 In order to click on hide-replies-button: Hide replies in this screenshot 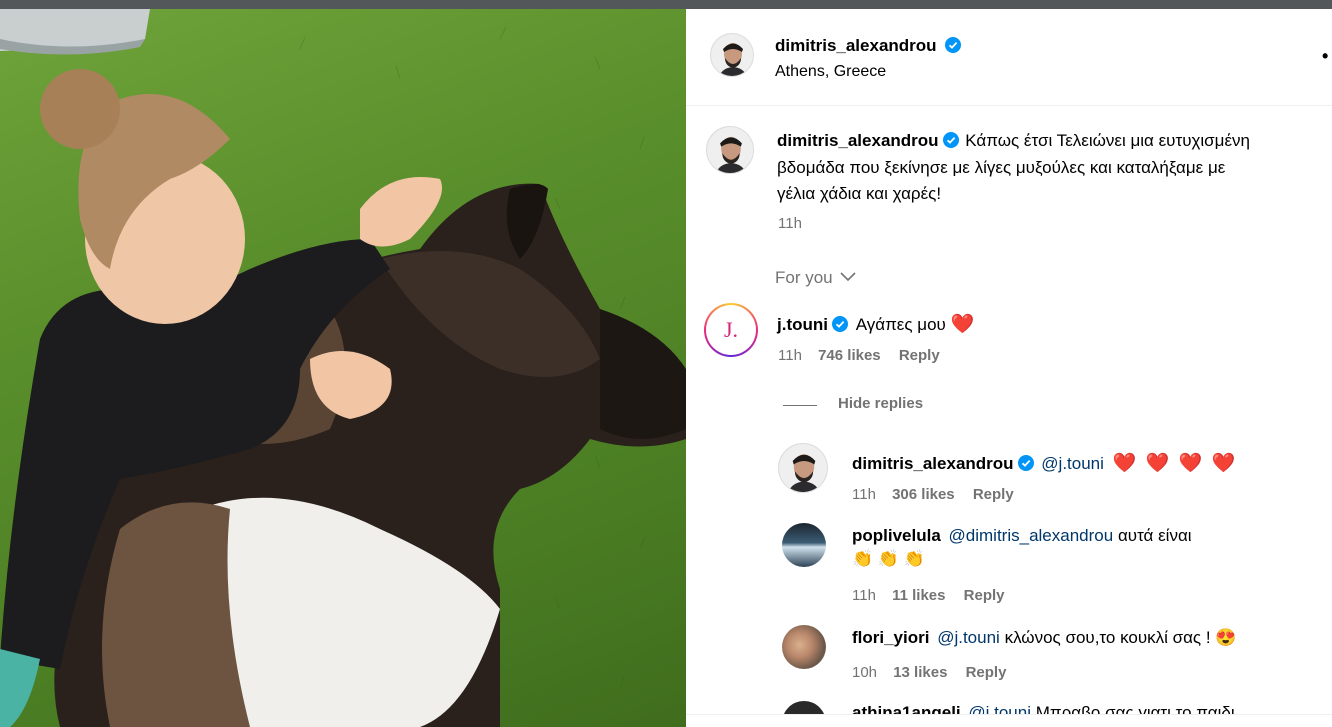, I will do `click(880, 403)`.